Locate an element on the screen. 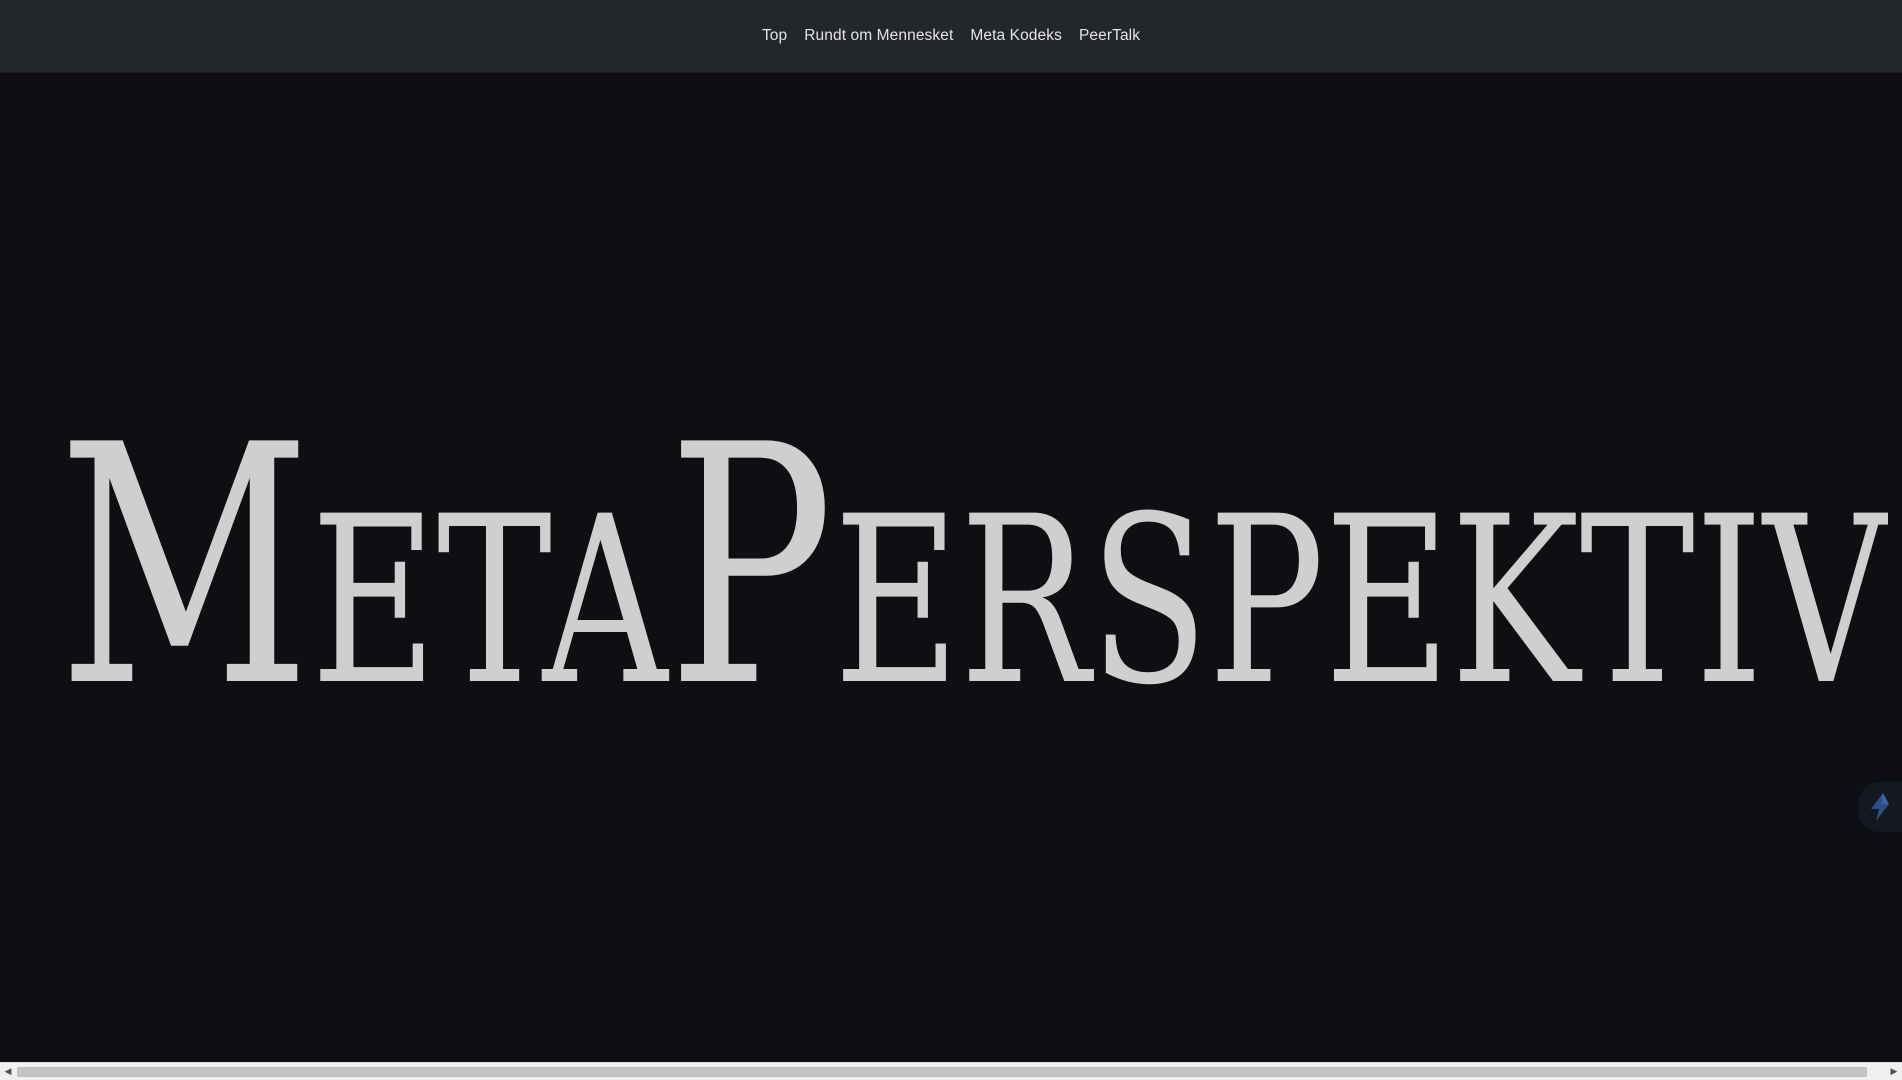 This screenshot has height=1080, width=1902. horizontal-scrollbar: ◀ ▶ is located at coordinates (951, 1071).